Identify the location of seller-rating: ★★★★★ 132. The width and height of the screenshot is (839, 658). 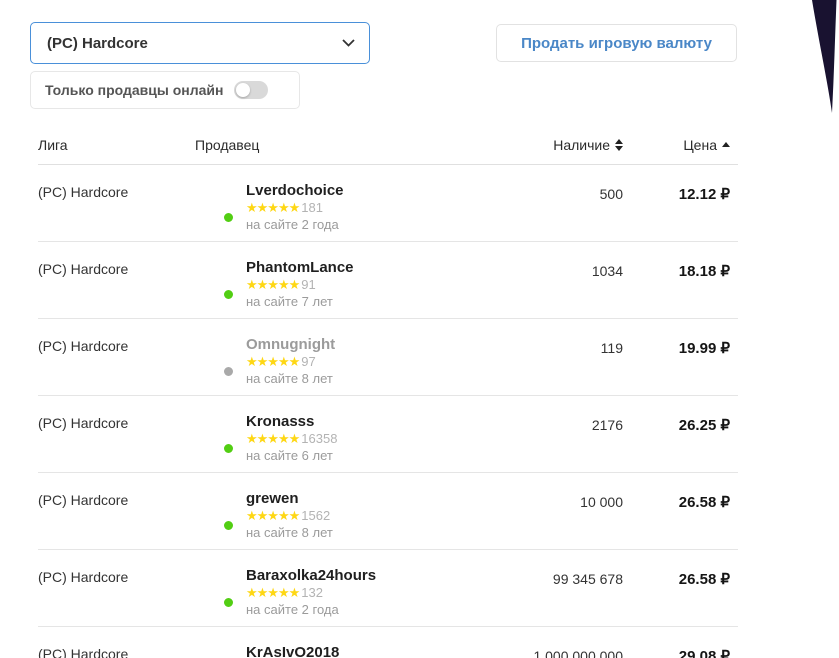
(311, 593).